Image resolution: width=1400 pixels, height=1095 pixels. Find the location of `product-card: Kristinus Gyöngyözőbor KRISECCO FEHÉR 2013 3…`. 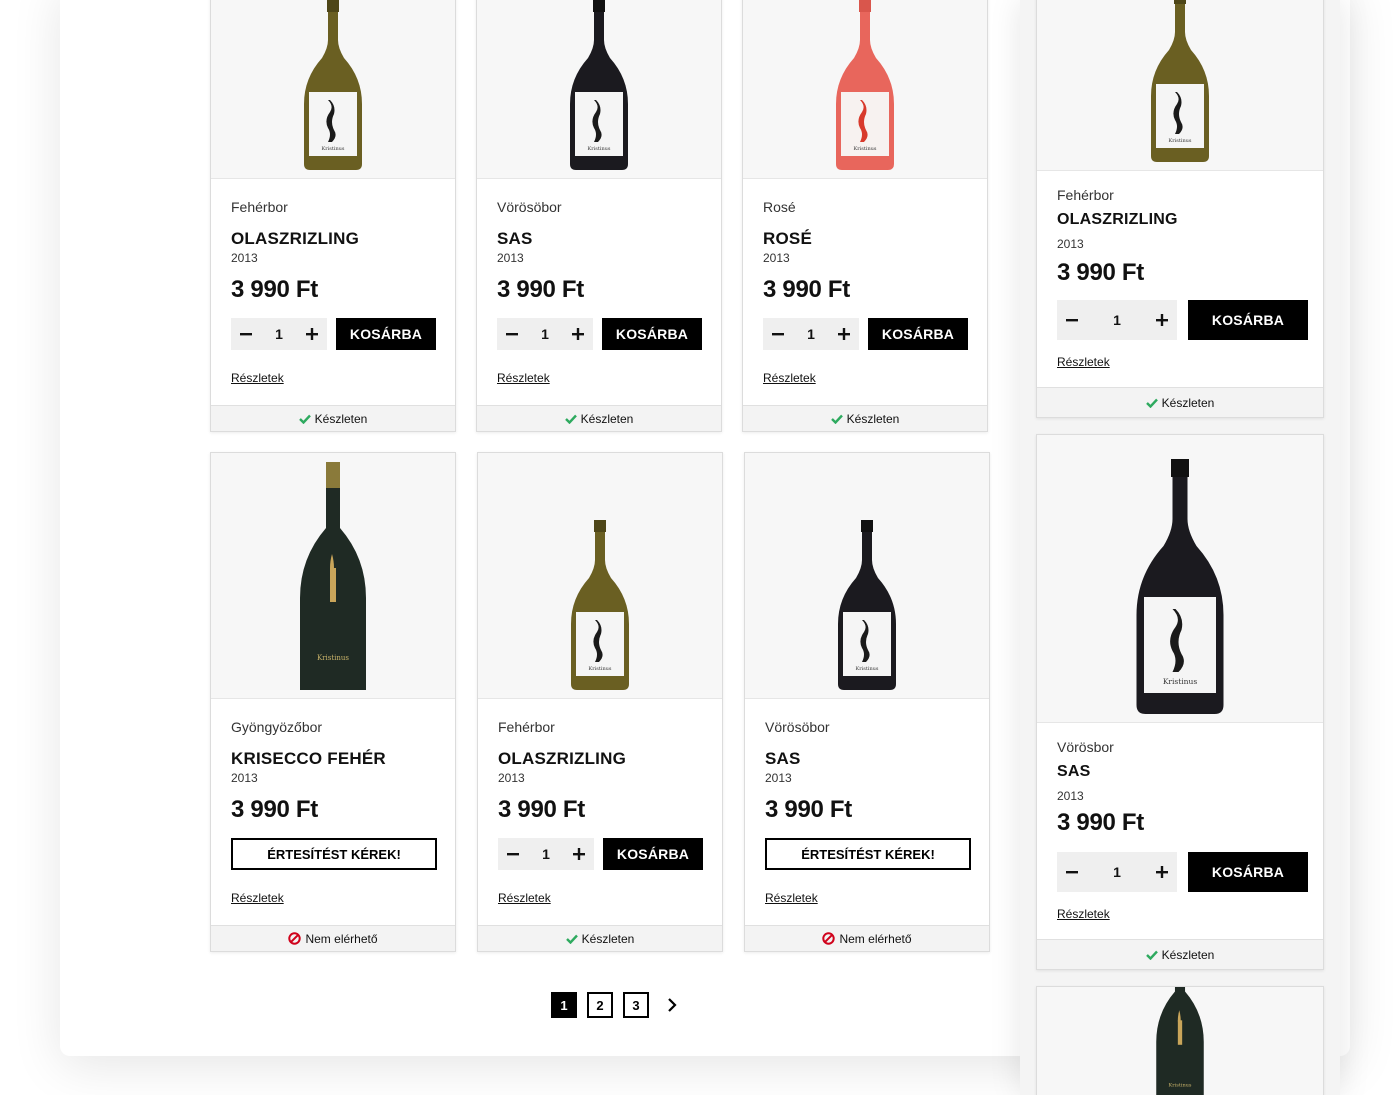

product-card: Kristinus Gyöngyözőbor KRISECCO FEHÉR 2013 3… is located at coordinates (333, 702).